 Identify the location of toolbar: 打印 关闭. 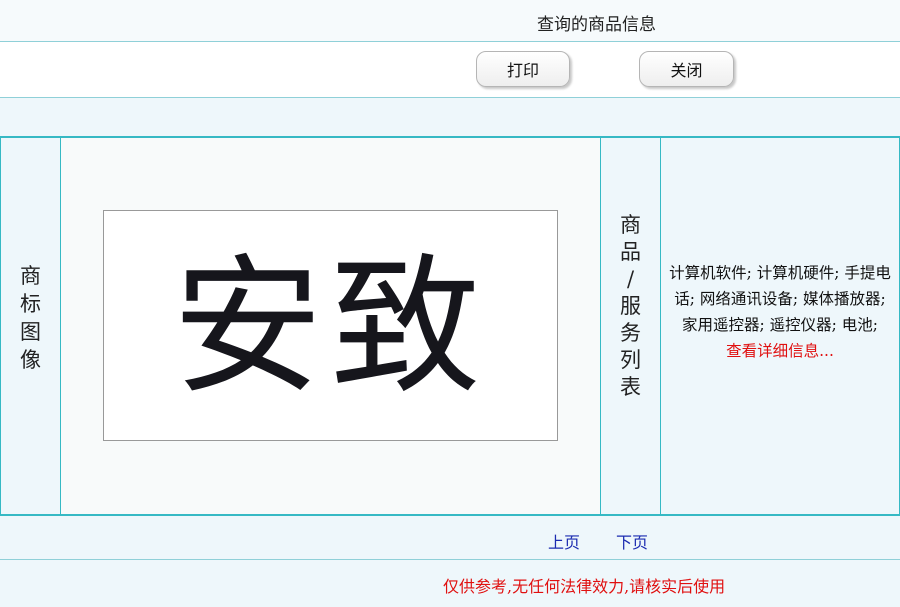
(450, 70).